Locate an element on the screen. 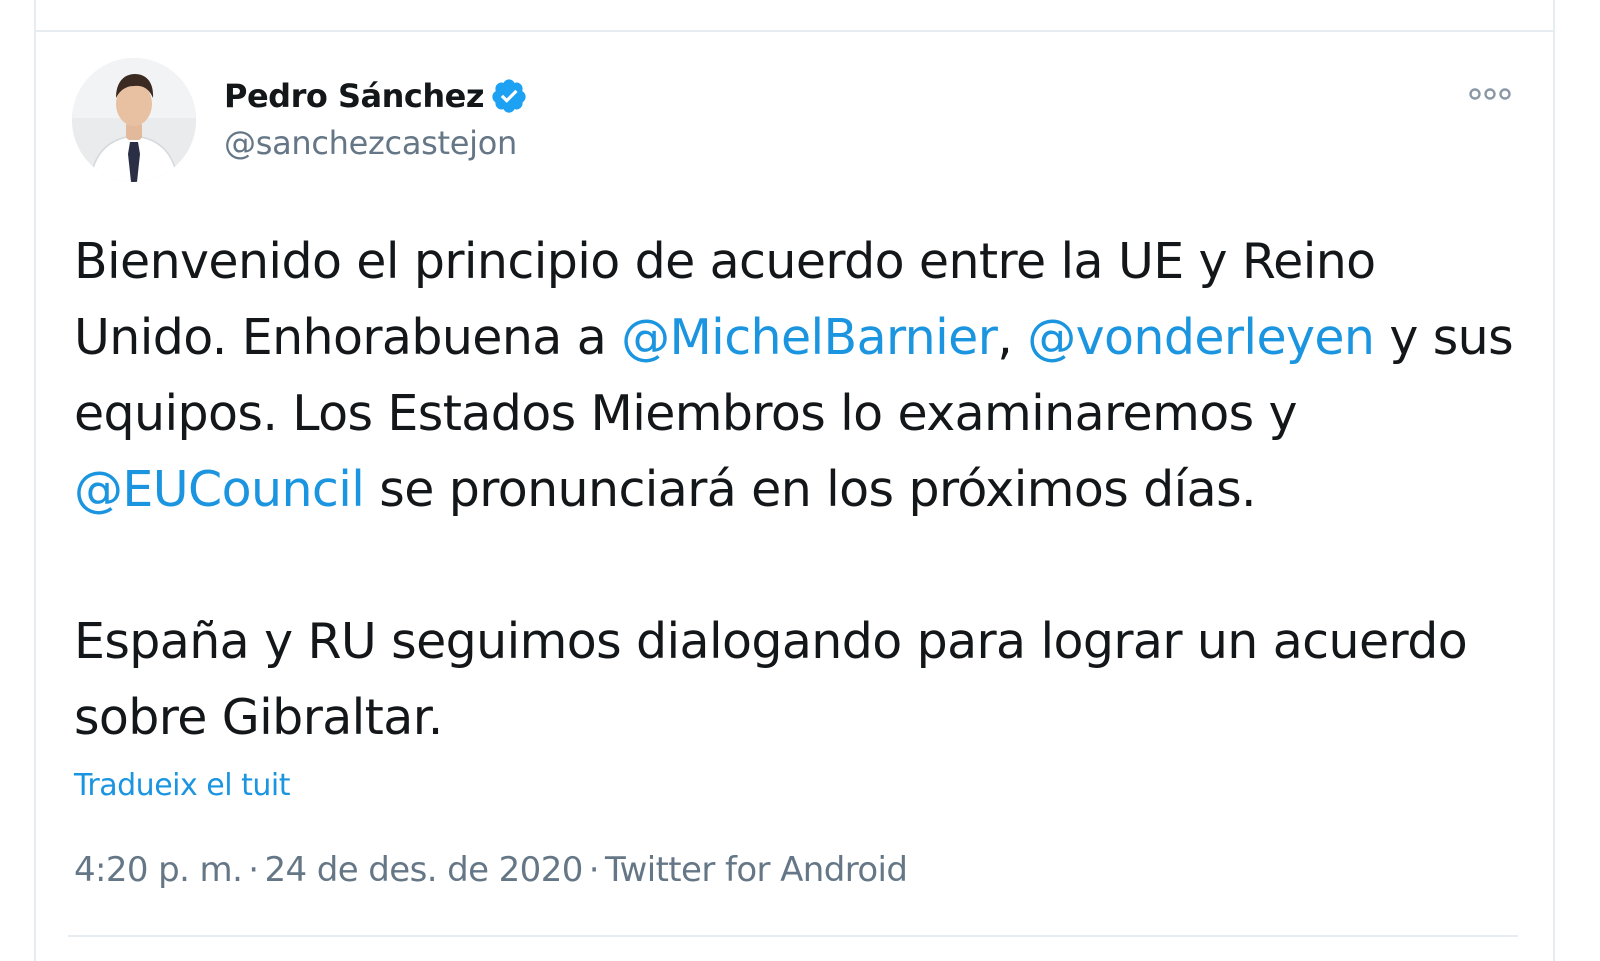  tweet-text-segment: , is located at coordinates (1012, 337).